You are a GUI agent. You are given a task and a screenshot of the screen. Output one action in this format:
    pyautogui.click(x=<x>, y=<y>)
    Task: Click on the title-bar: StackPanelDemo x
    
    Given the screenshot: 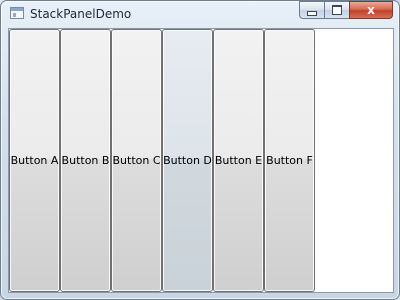 What is the action you would take?
    pyautogui.click(x=200, y=14)
    